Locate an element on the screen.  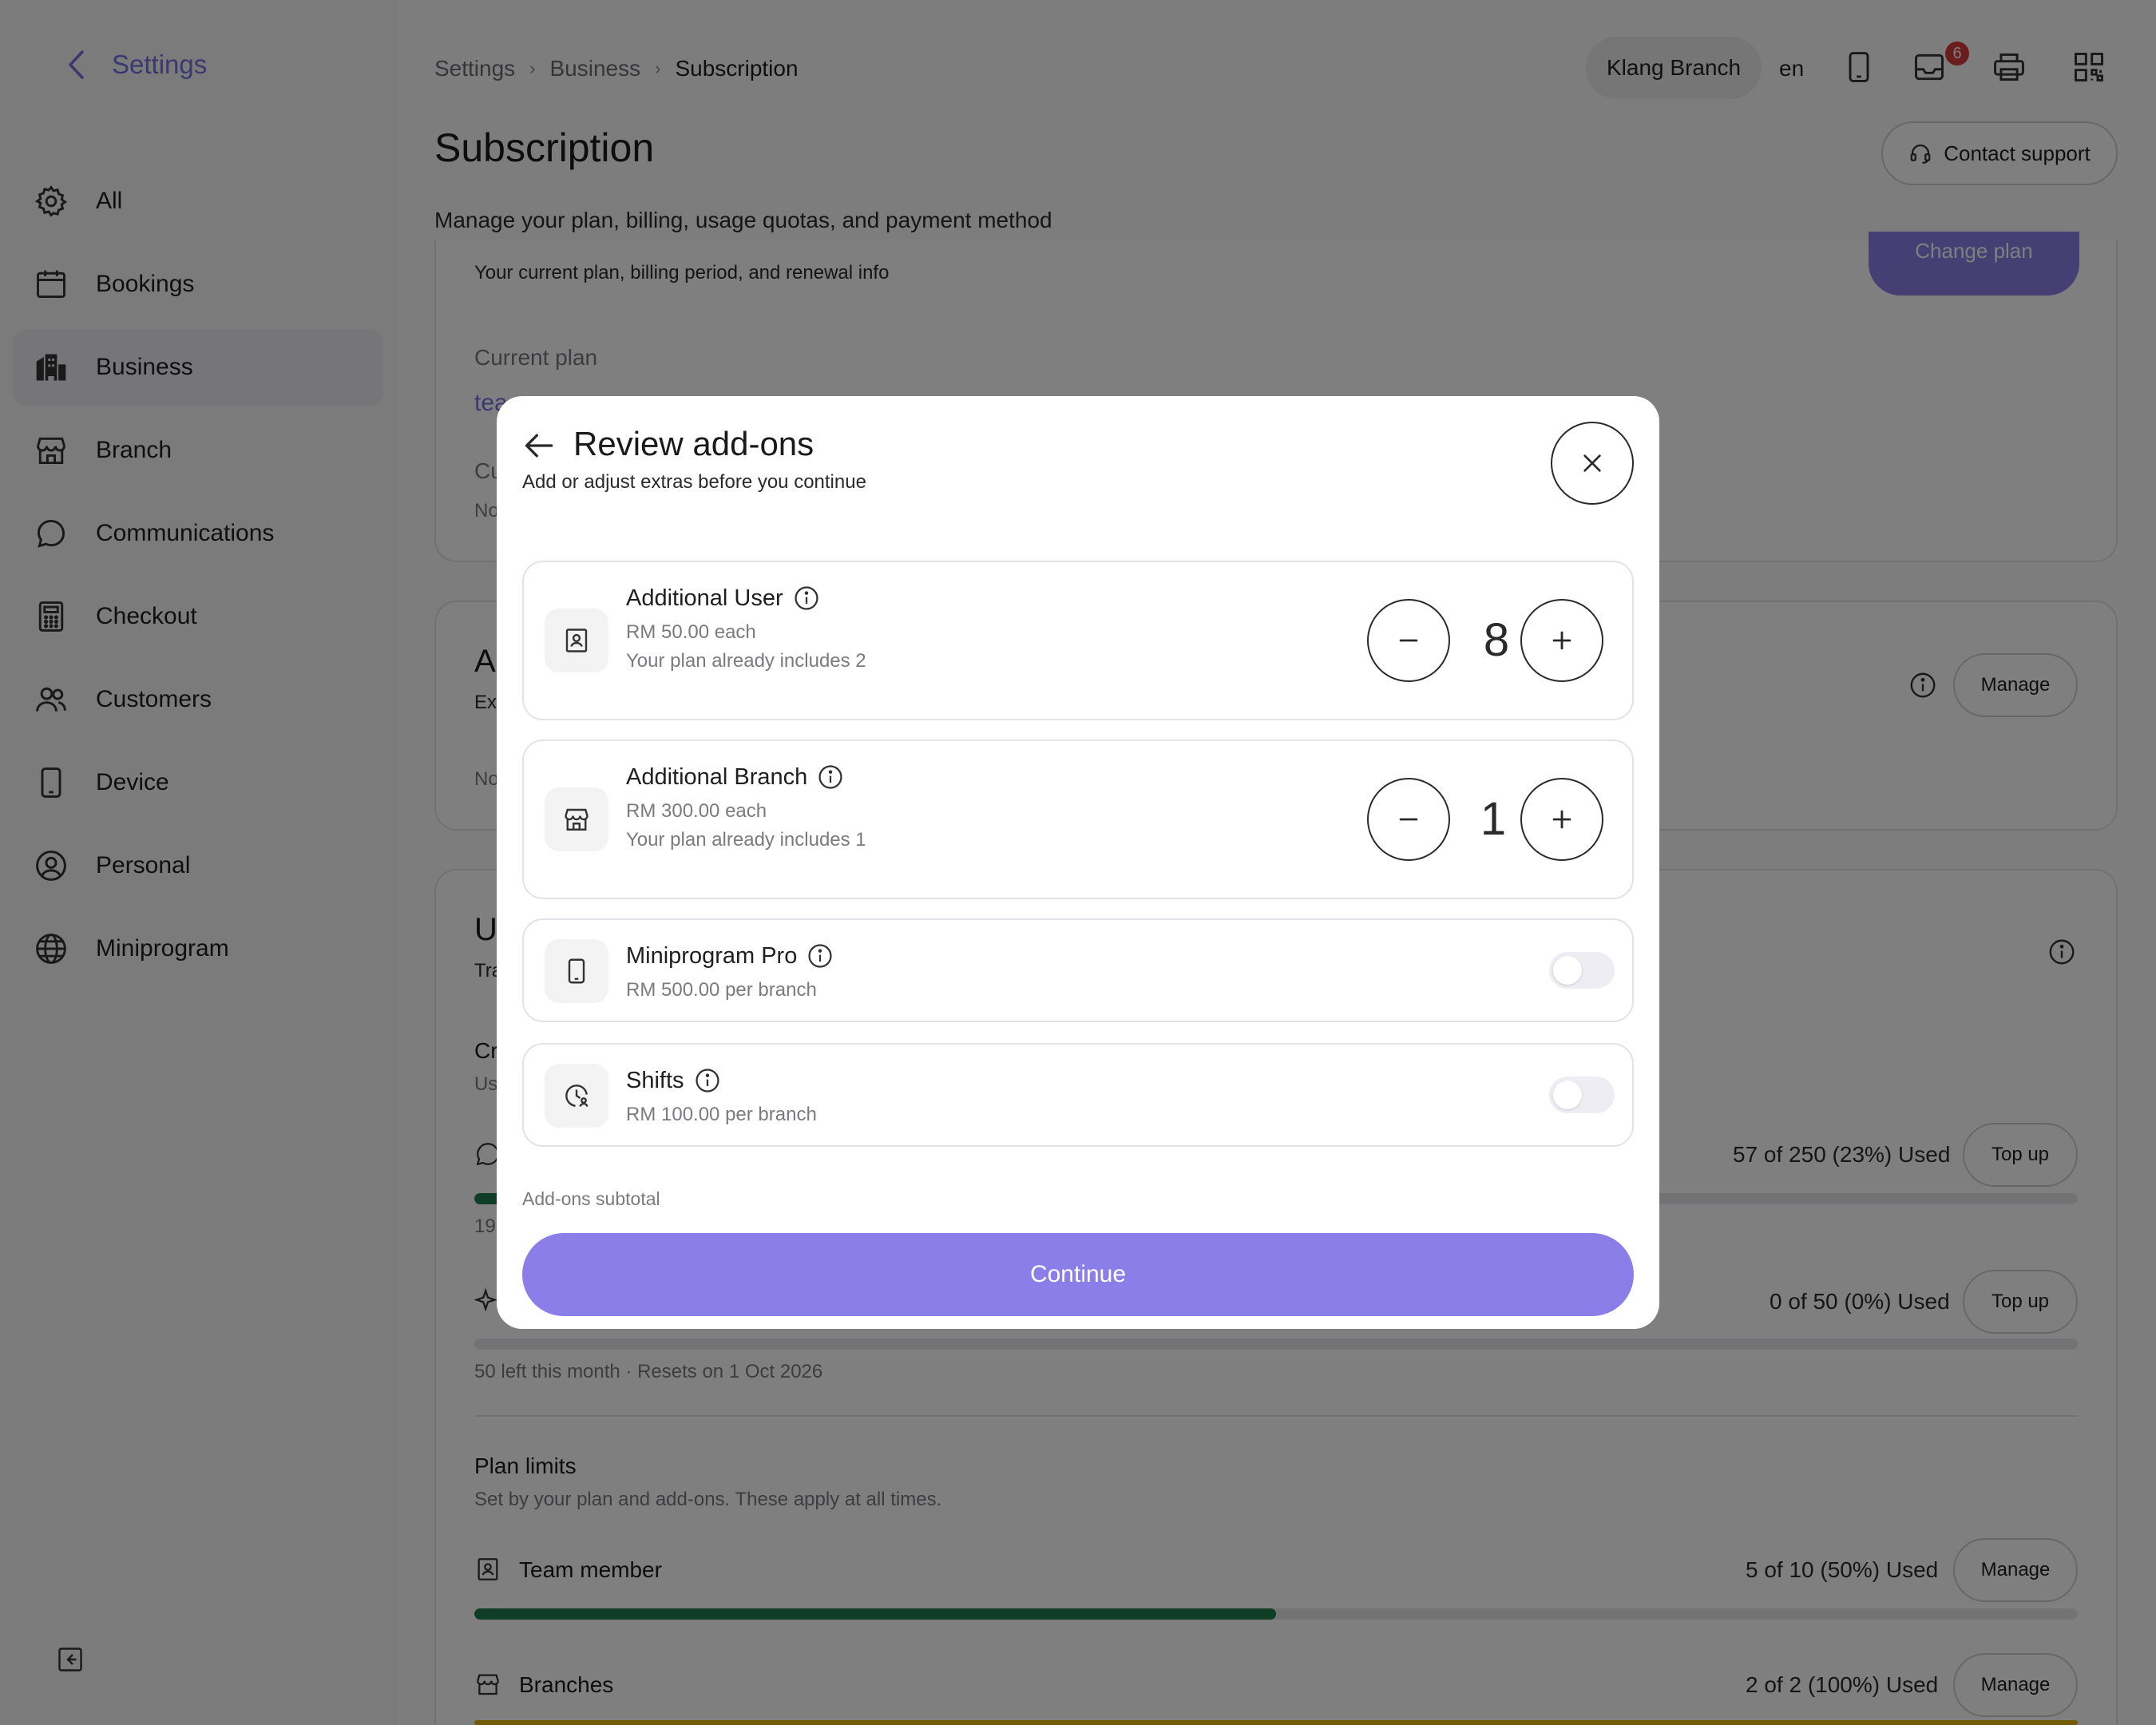
addon-price: RM 100.00 per branch is located at coordinates (721, 1114).